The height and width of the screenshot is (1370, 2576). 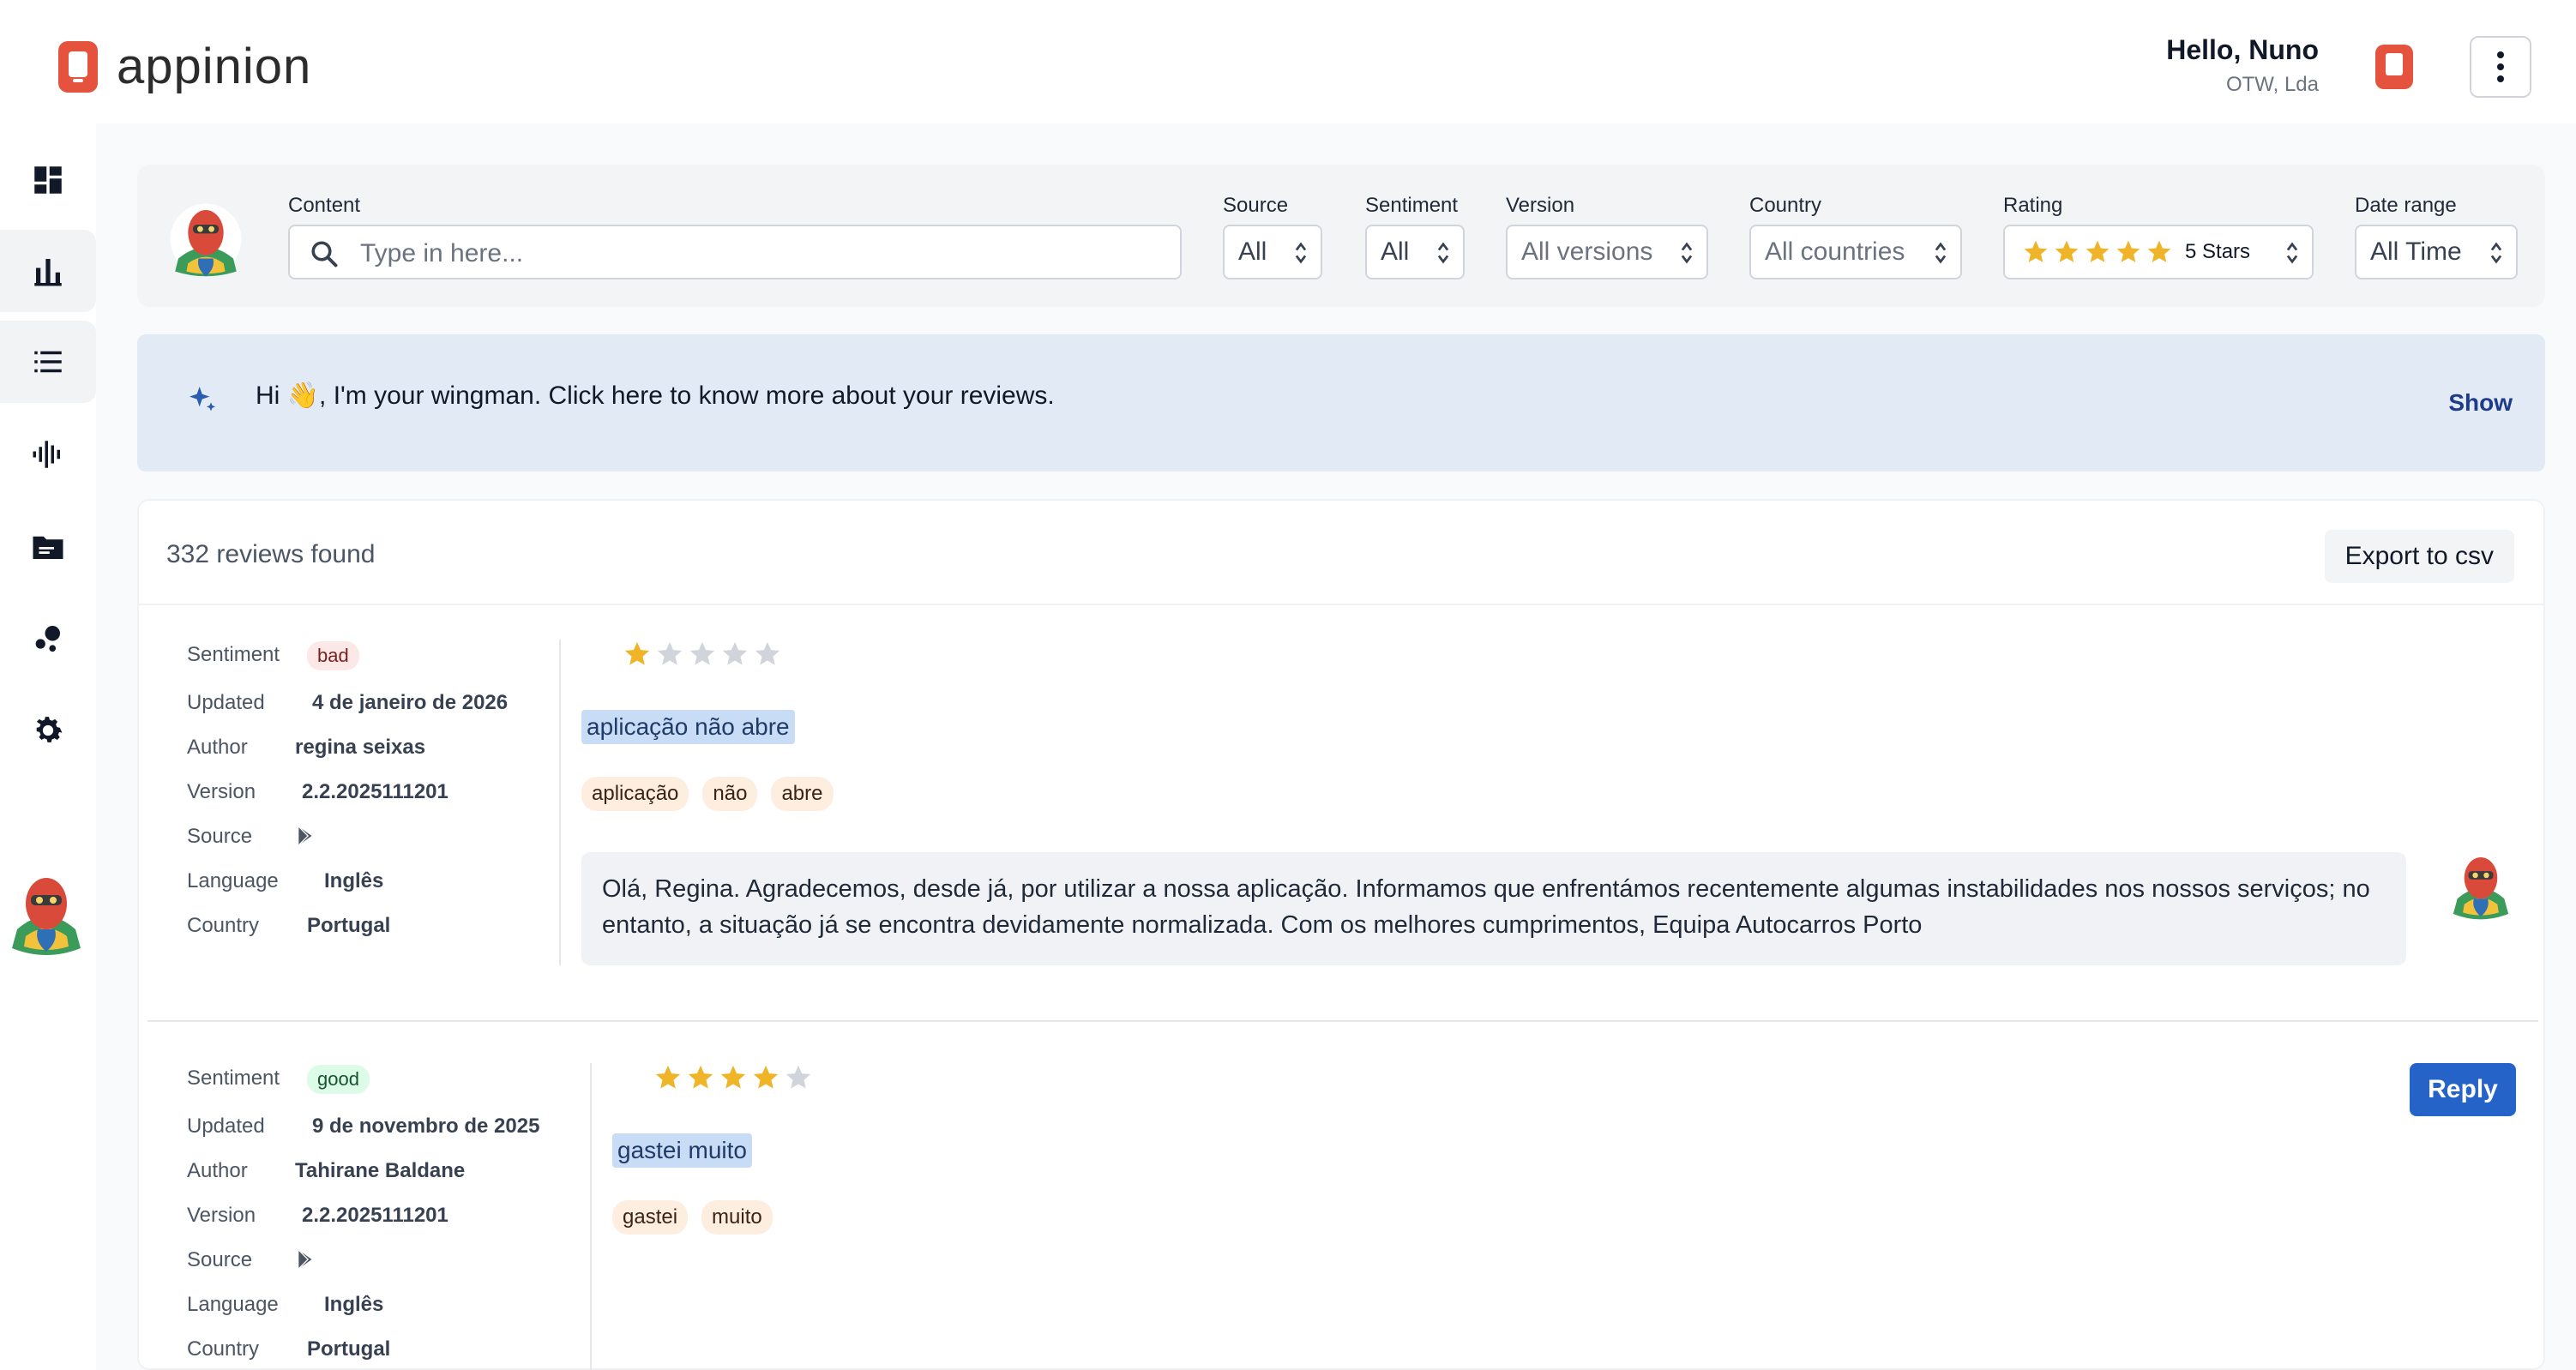 I want to click on rating-select-value: 5 Stars, so click(x=2218, y=251).